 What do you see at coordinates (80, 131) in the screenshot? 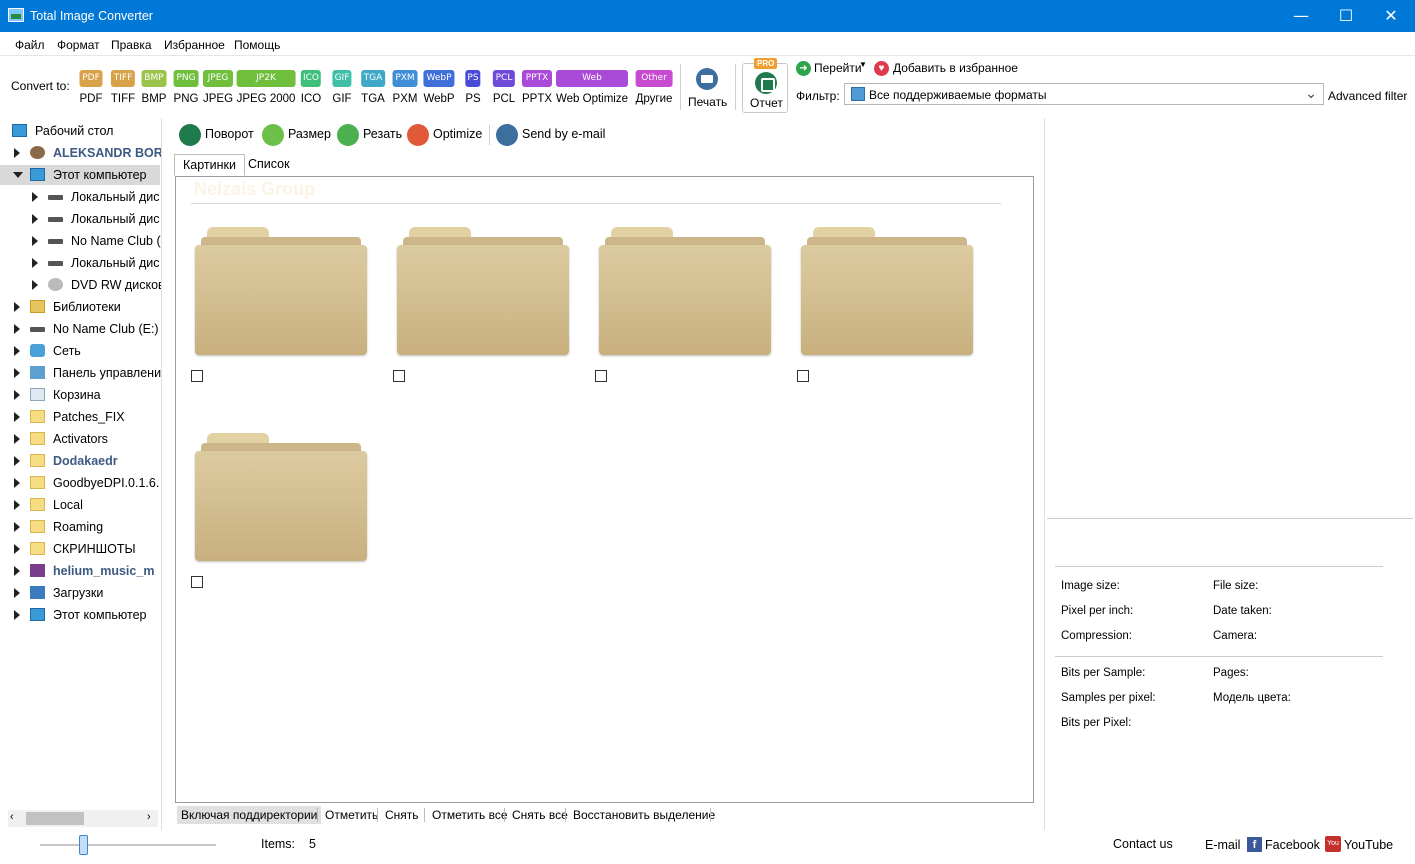
I see `tree-item: Рабочий стол` at bounding box center [80, 131].